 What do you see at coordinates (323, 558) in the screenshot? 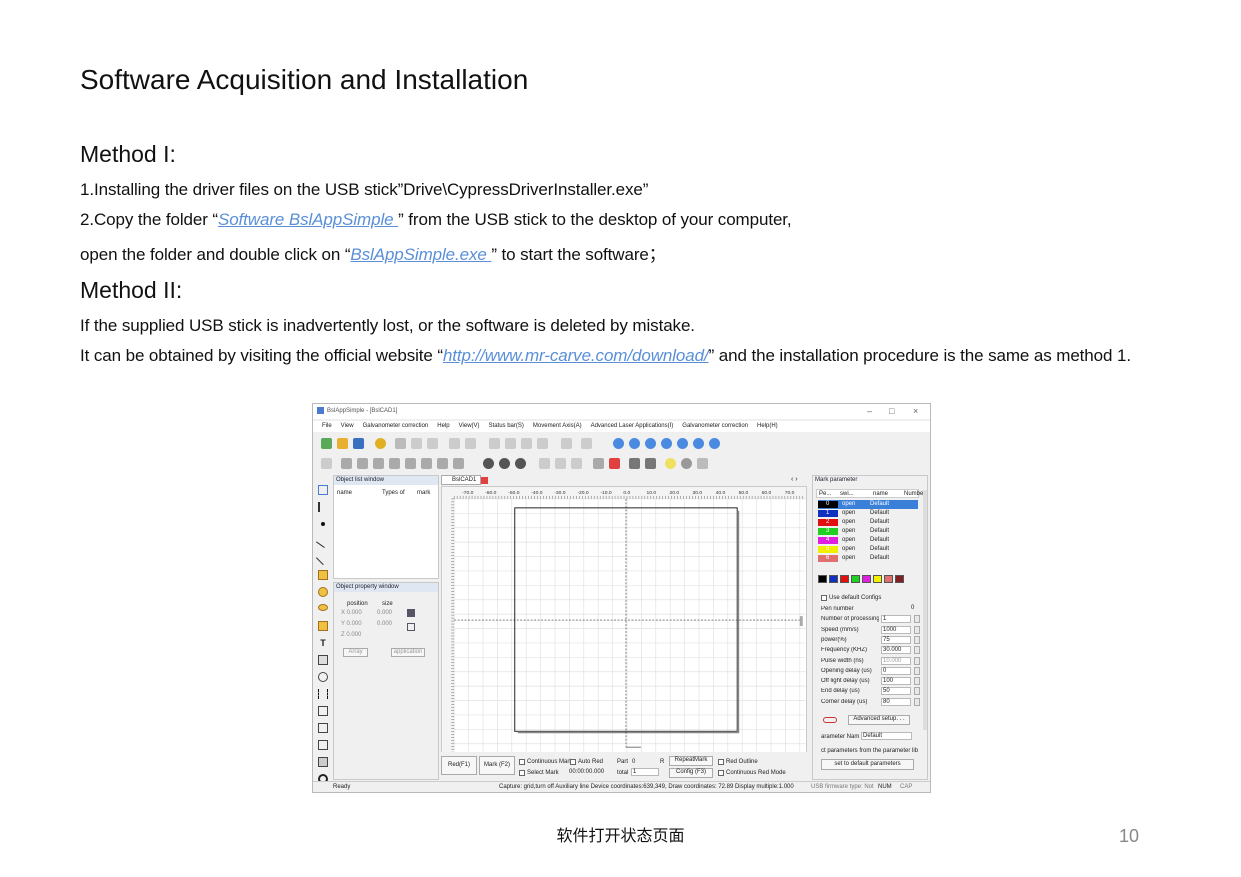
I see `curve-icon` at bounding box center [323, 558].